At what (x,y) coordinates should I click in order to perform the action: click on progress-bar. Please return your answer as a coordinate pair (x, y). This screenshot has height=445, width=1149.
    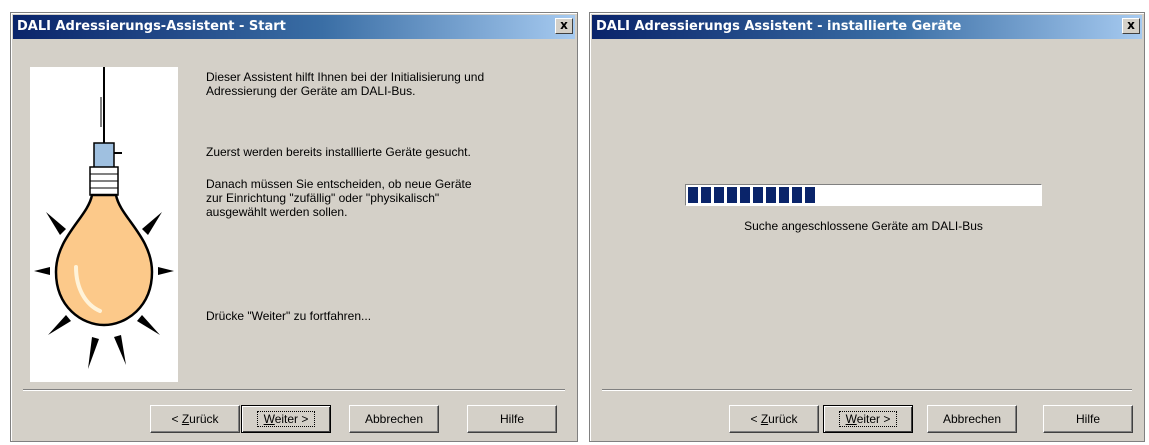
    Looking at the image, I should click on (863, 195).